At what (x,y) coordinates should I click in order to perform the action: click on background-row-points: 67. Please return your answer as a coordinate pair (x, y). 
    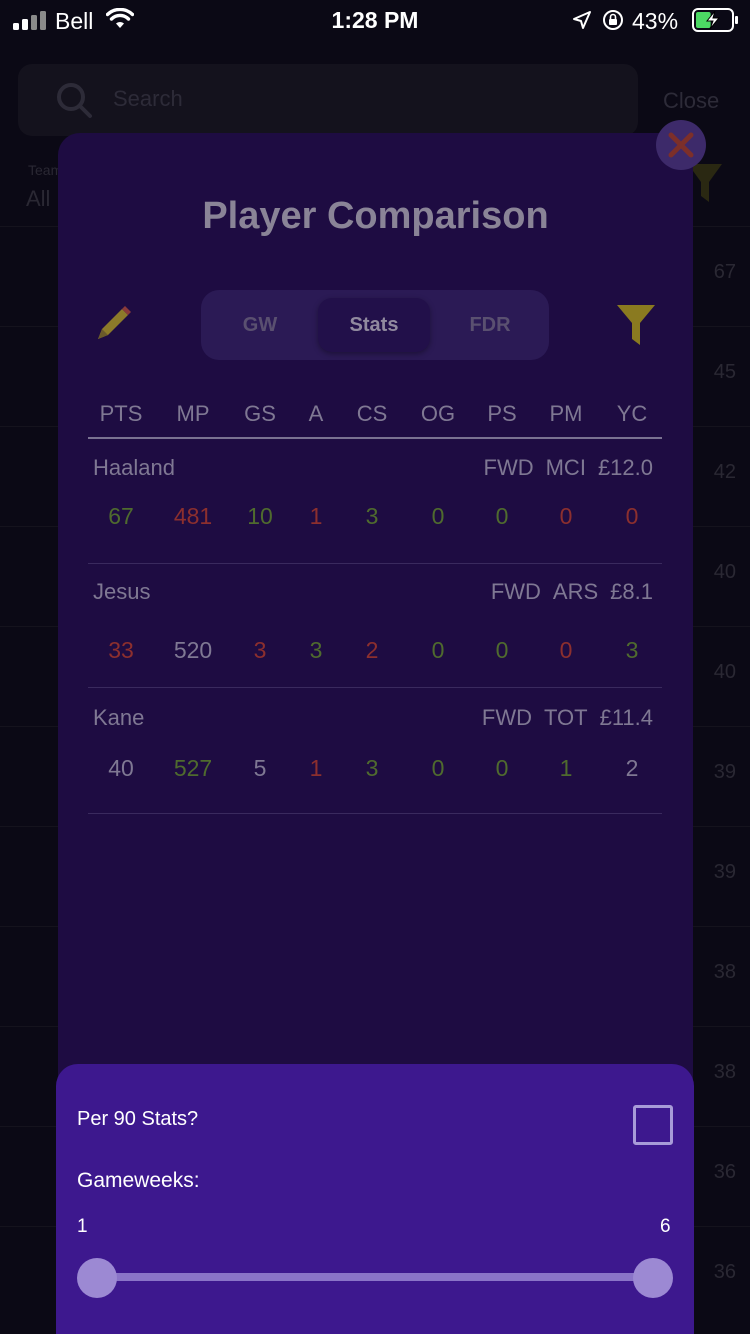
    Looking at the image, I should click on (724, 272).